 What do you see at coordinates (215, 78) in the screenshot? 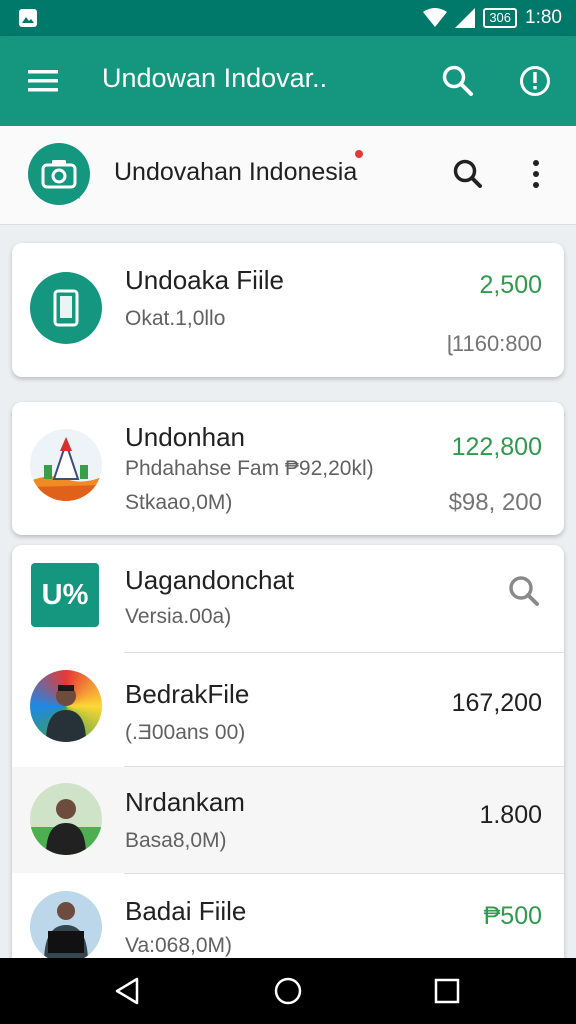
I see `app-title: Undowan Indovar..` at bounding box center [215, 78].